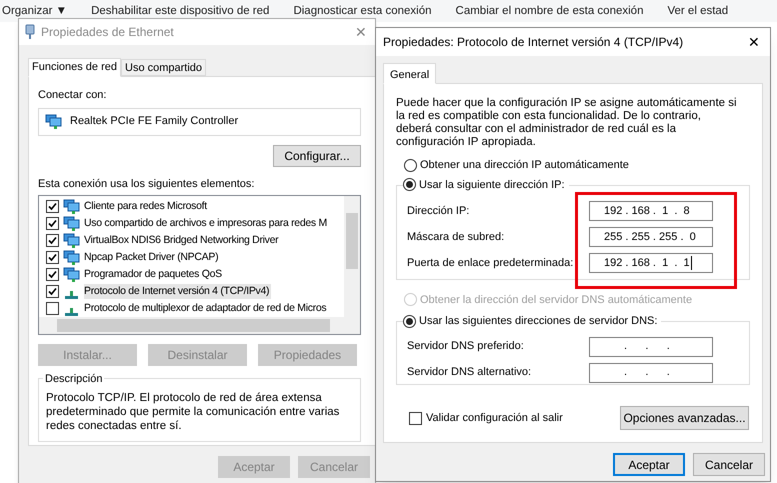  Describe the element at coordinates (73, 95) in the screenshot. I see `section-label: Conectar con:` at that location.